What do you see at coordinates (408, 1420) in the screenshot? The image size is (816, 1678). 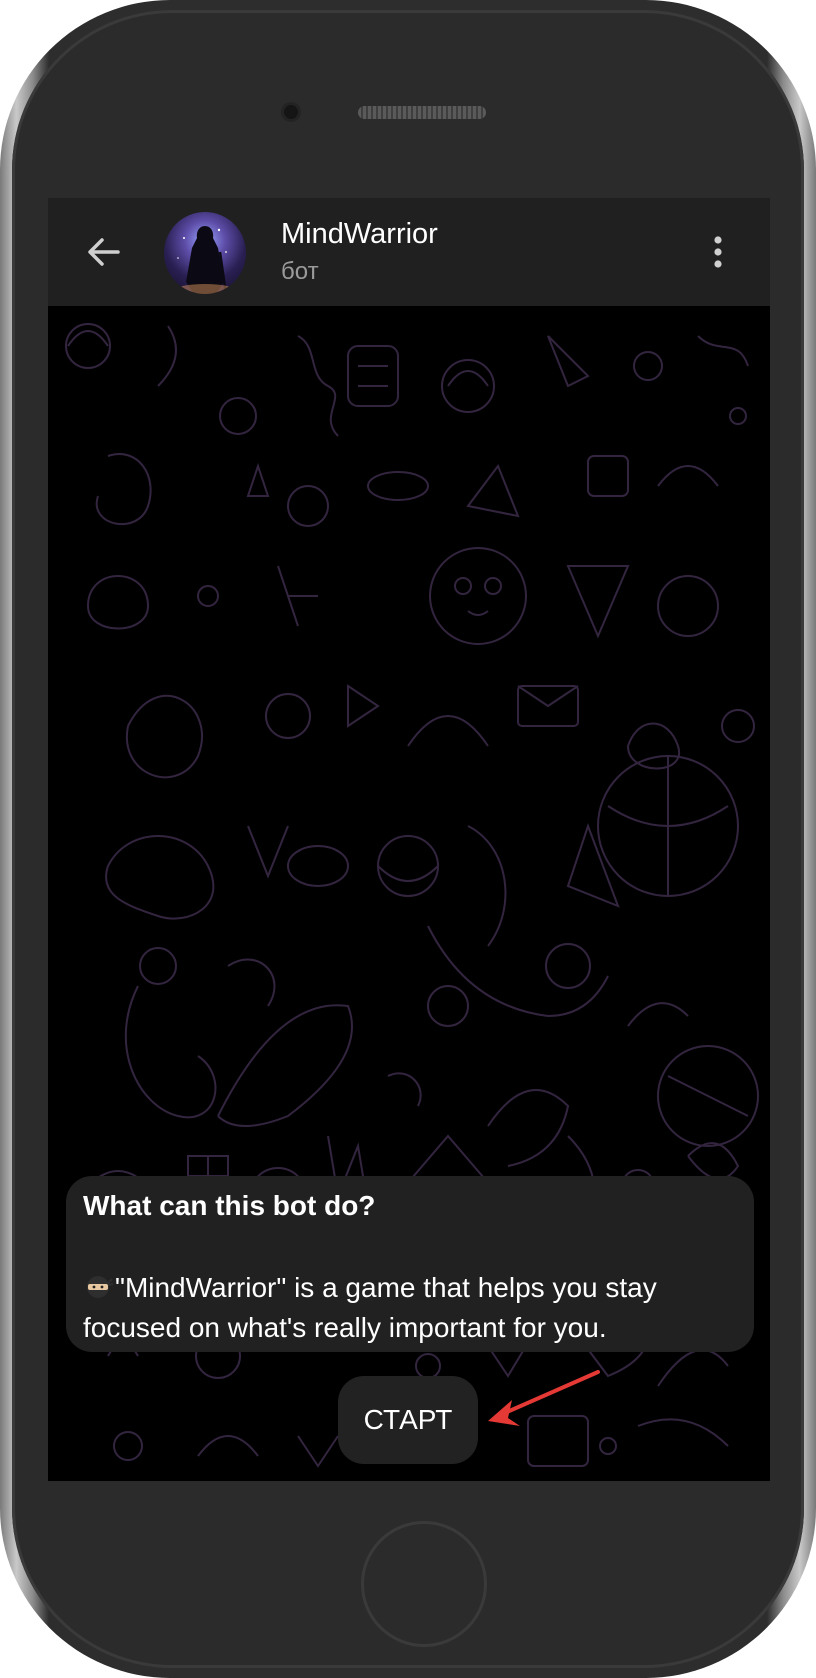 I see `start-button: СТАРТ` at bounding box center [408, 1420].